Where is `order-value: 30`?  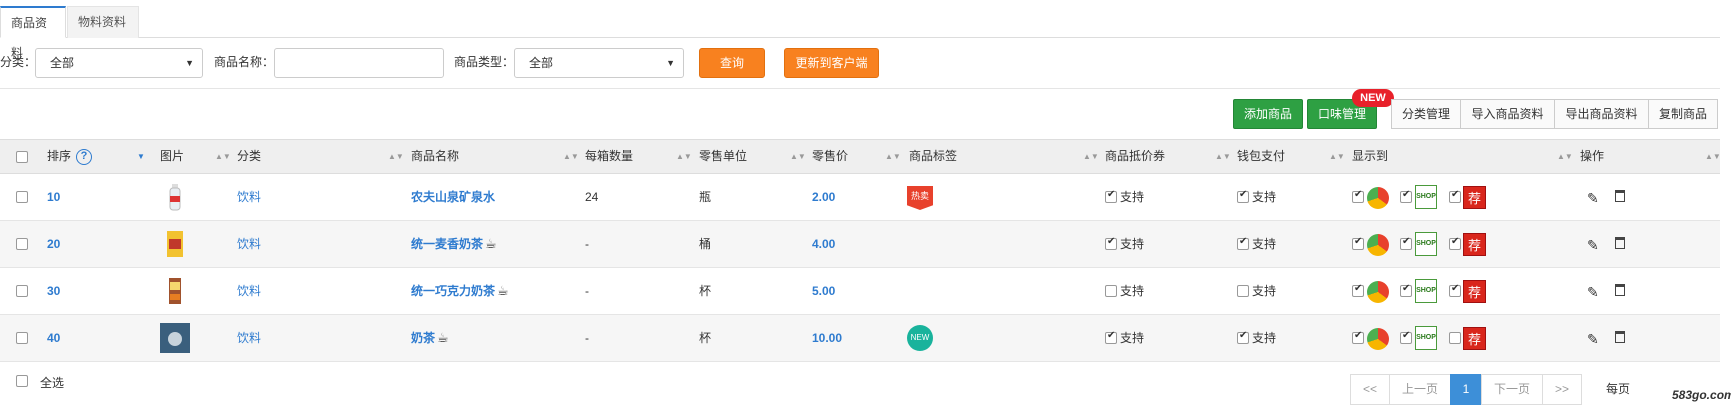 order-value: 30 is located at coordinates (53, 291).